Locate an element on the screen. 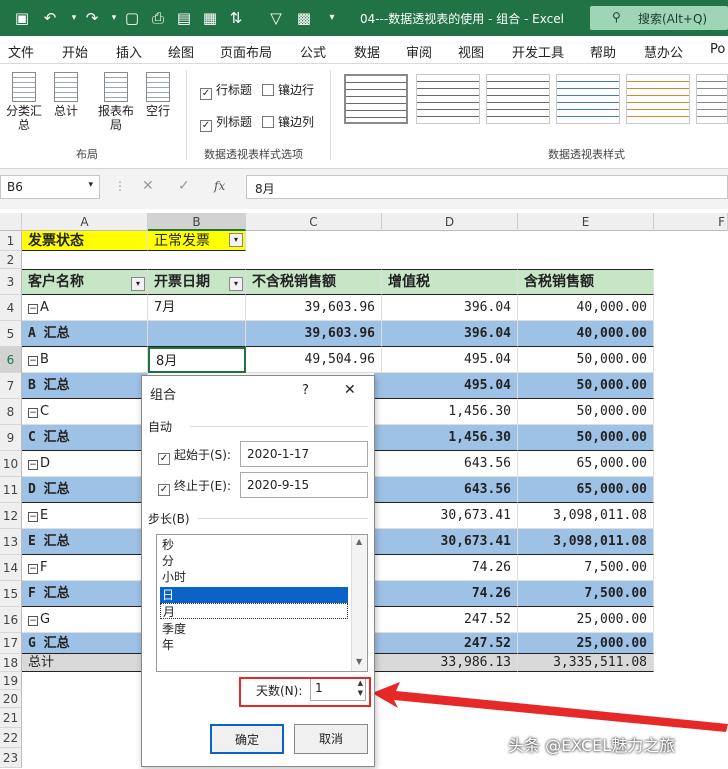 This screenshot has width=728, height=769. table-cell: 39,603.96 is located at coordinates (314, 334).